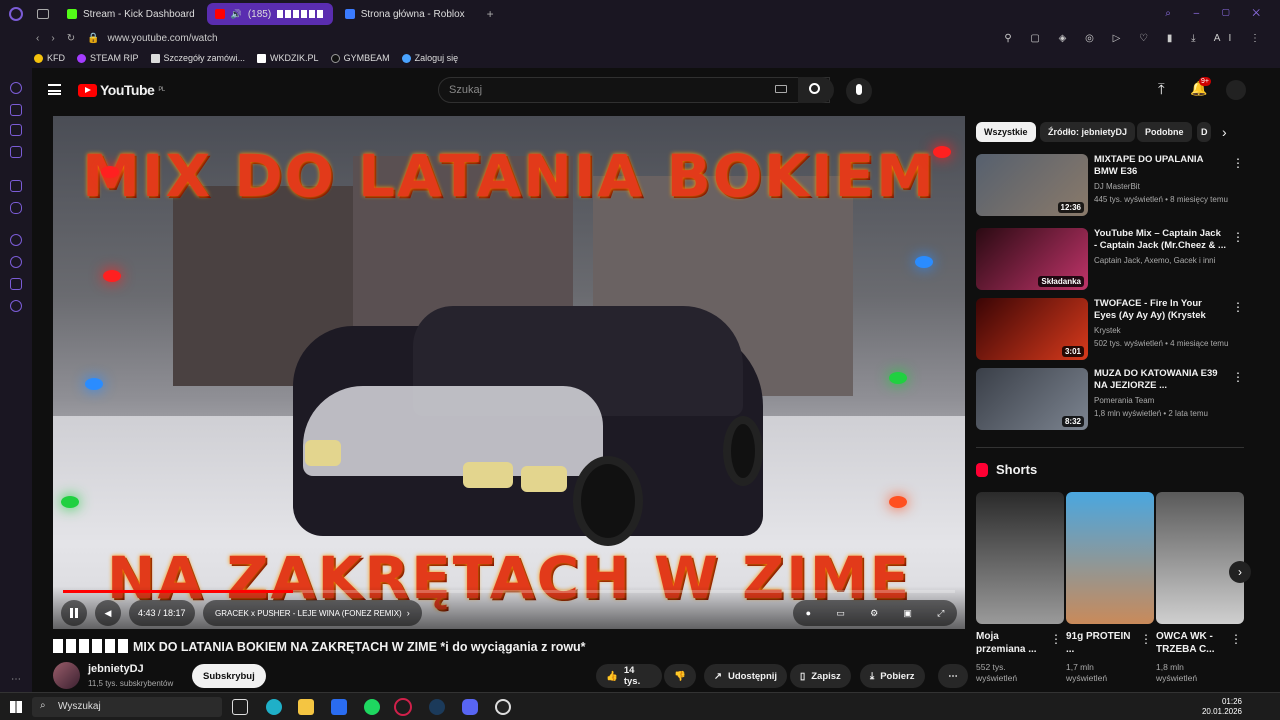  I want to click on window-controls: ⌕ – ▢ ✕, so click(1217, 13).